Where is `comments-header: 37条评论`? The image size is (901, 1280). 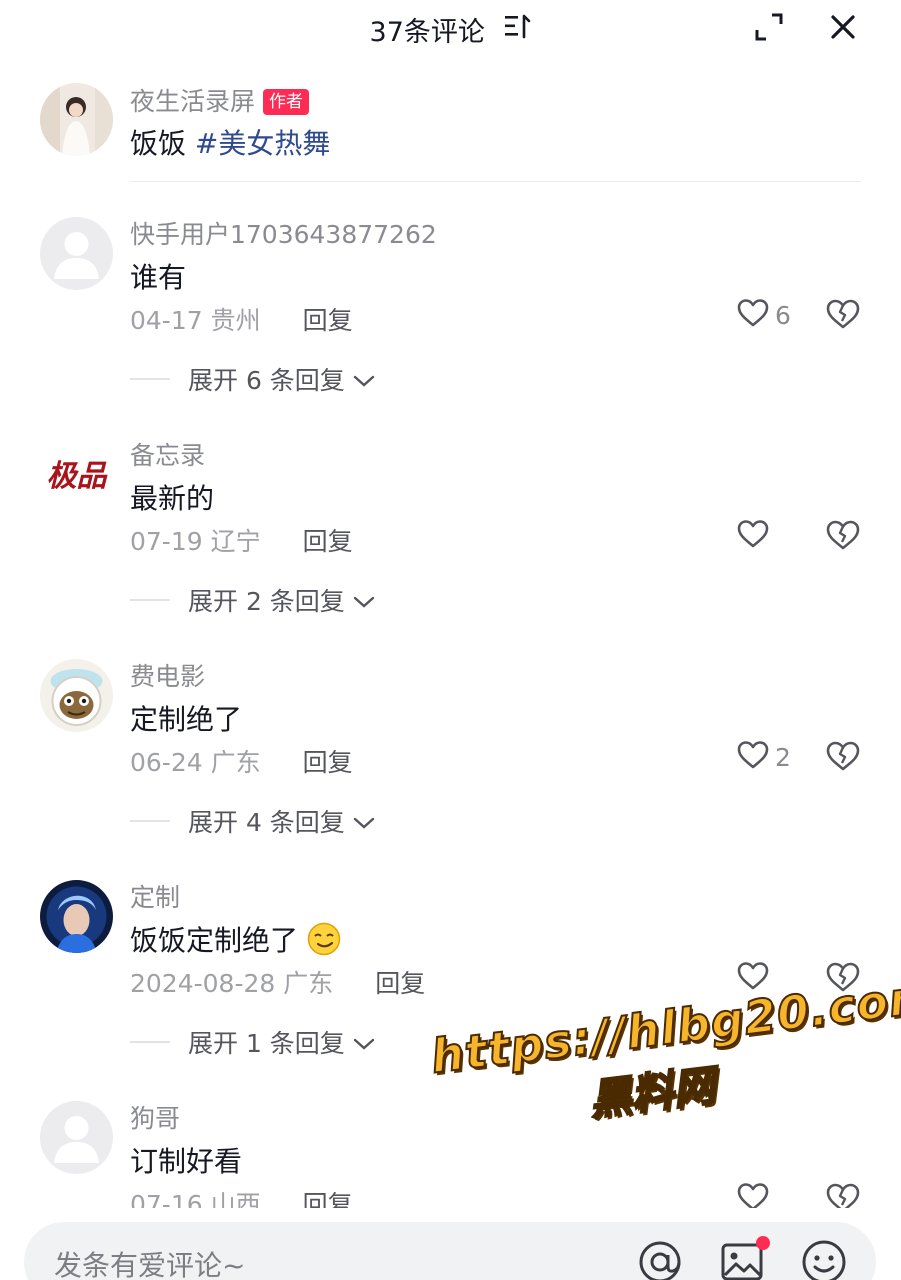 comments-header: 37条评论 is located at coordinates (450, 29).